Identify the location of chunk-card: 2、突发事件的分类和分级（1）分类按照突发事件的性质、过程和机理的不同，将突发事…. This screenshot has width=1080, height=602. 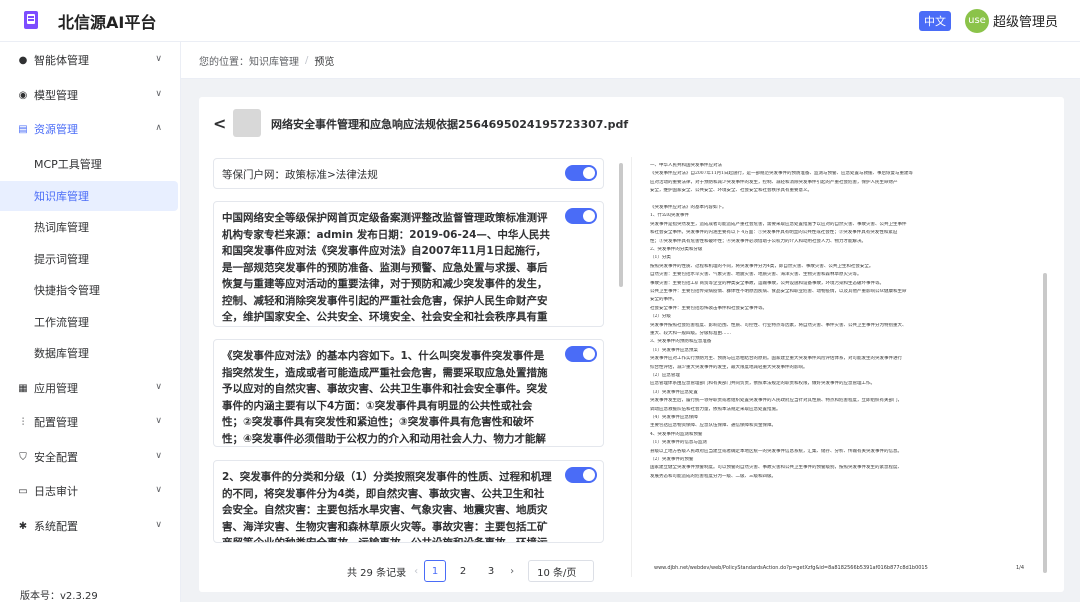
(408, 501).